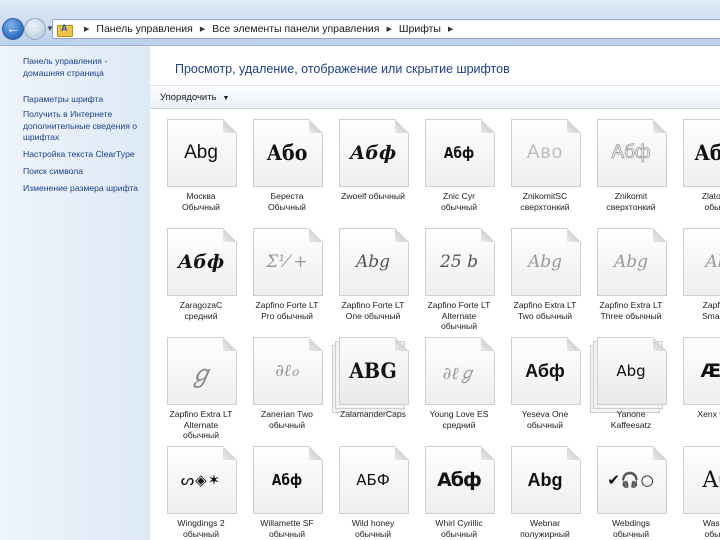 This screenshot has width=720, height=540. What do you see at coordinates (548, 172) in the screenshot?
I see `font-tile: Aвo ZnikomitSC сверхтонкий` at bounding box center [548, 172].